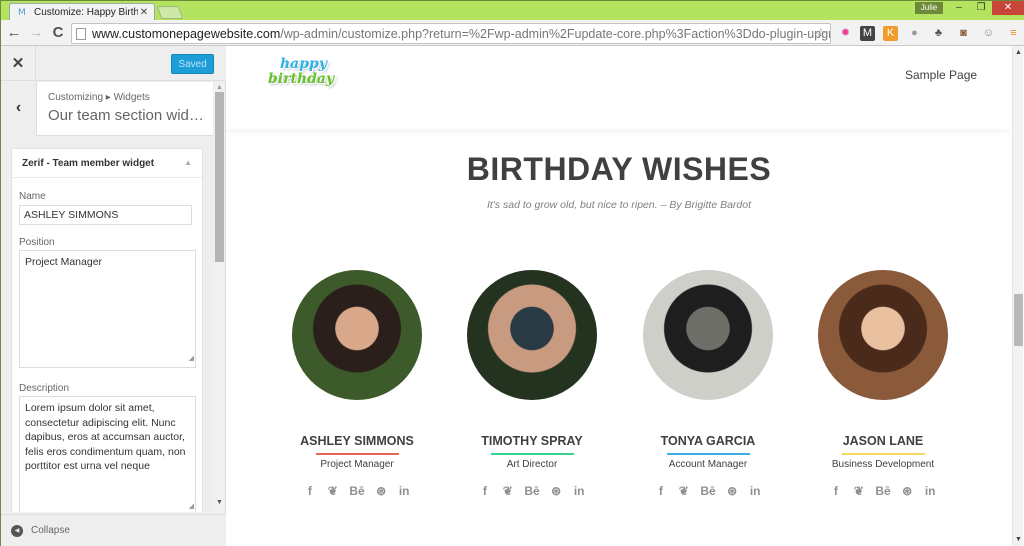 This screenshot has height=546, width=1024. Describe the element at coordinates (929, 8) in the screenshot. I see `profile-badge: Julie` at that location.